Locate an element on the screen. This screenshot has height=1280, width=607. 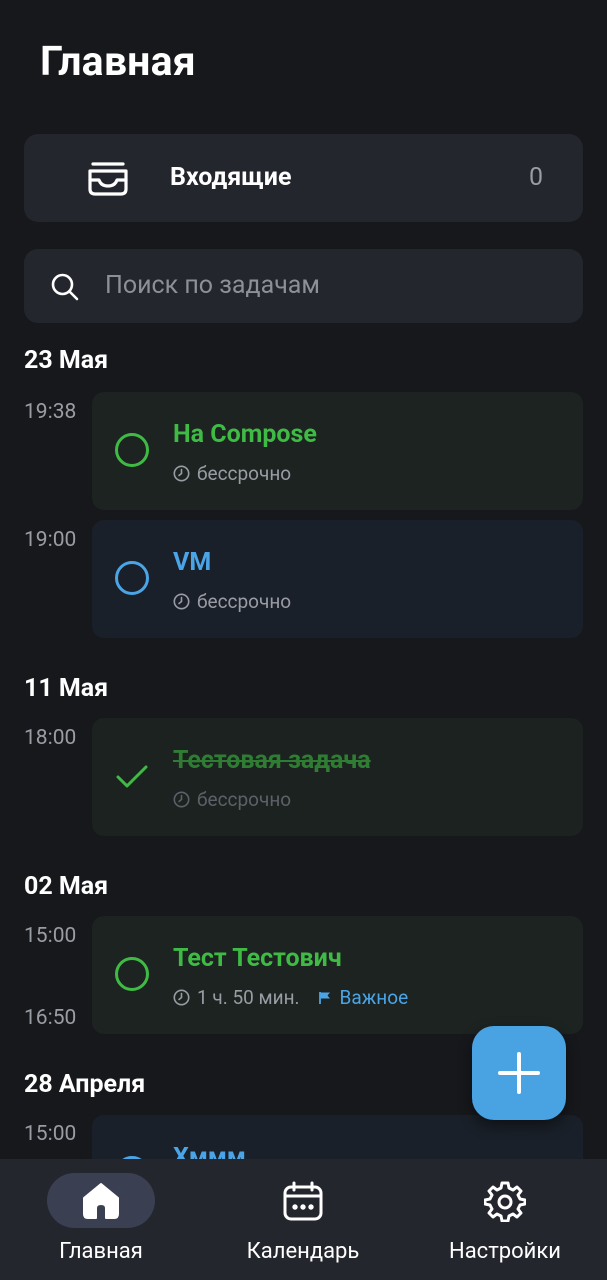
settings-icon is located at coordinates (505, 1201).